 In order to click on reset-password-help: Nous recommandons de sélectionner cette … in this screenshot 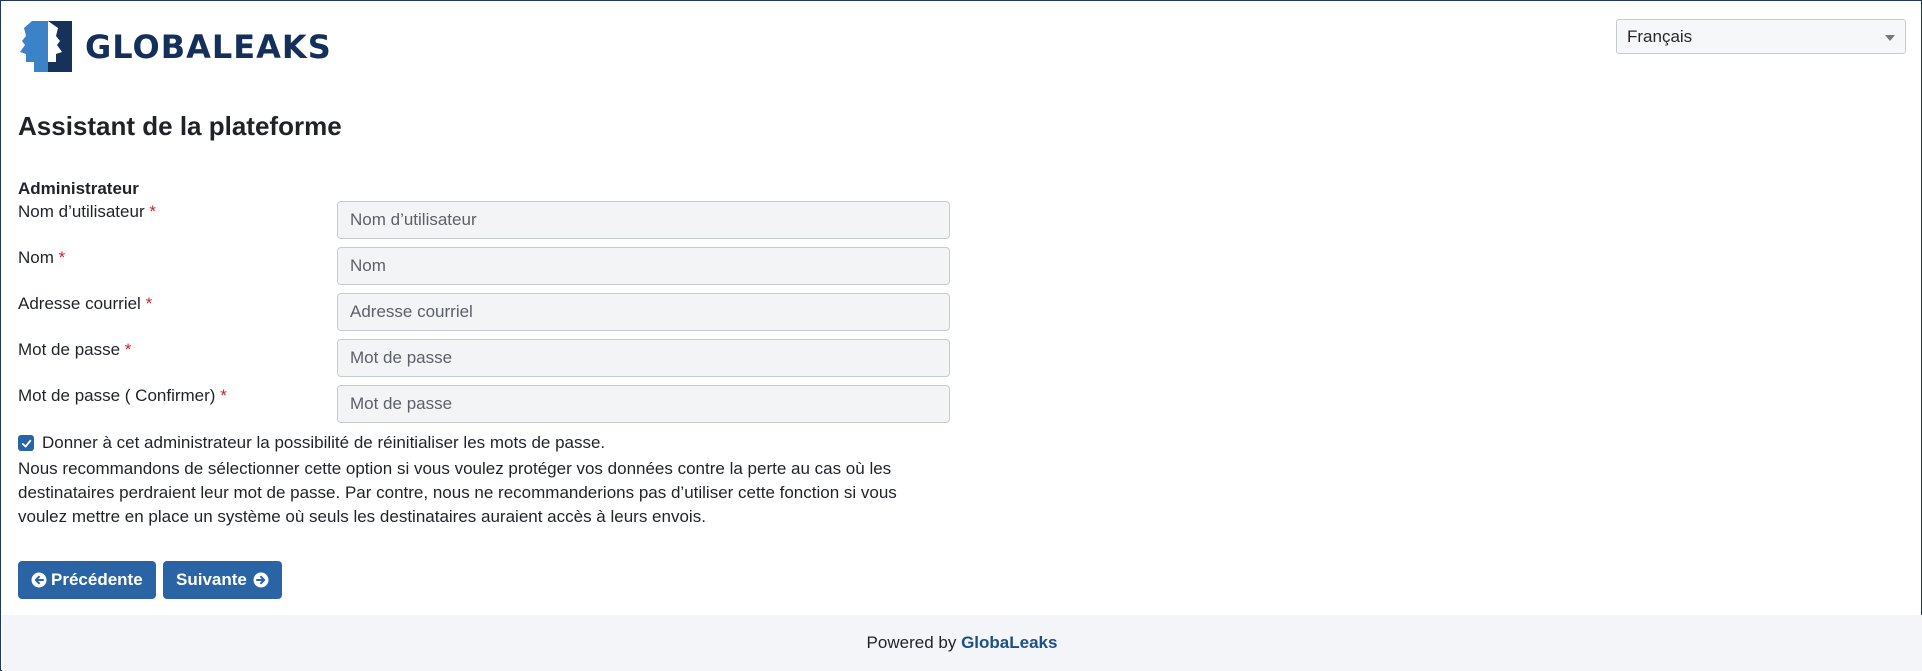, I will do `click(457, 492)`.